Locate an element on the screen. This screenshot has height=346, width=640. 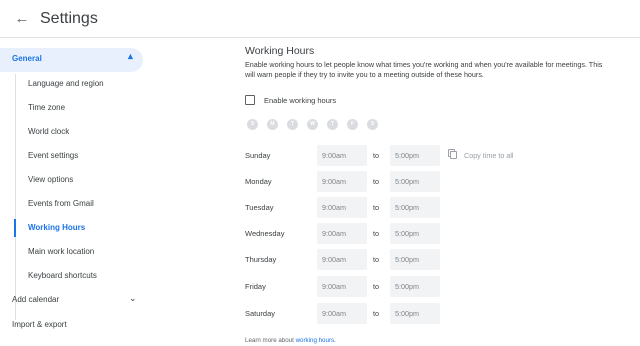
schedule-row-tuesday: Tuesday 9:00am to 5:00pm is located at coordinates (395, 207).